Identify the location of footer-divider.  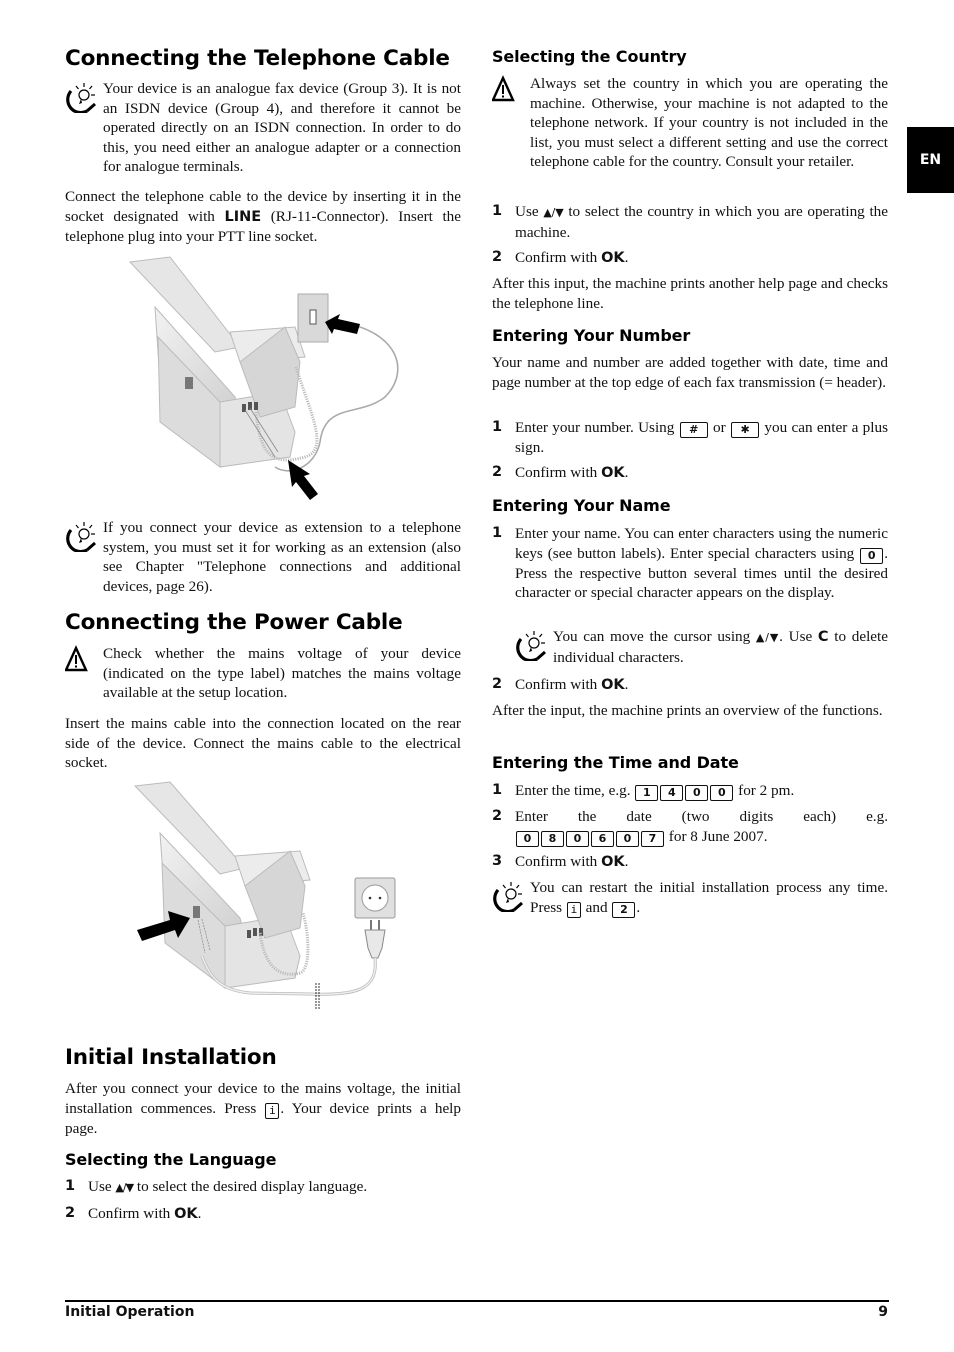
(477, 1301).